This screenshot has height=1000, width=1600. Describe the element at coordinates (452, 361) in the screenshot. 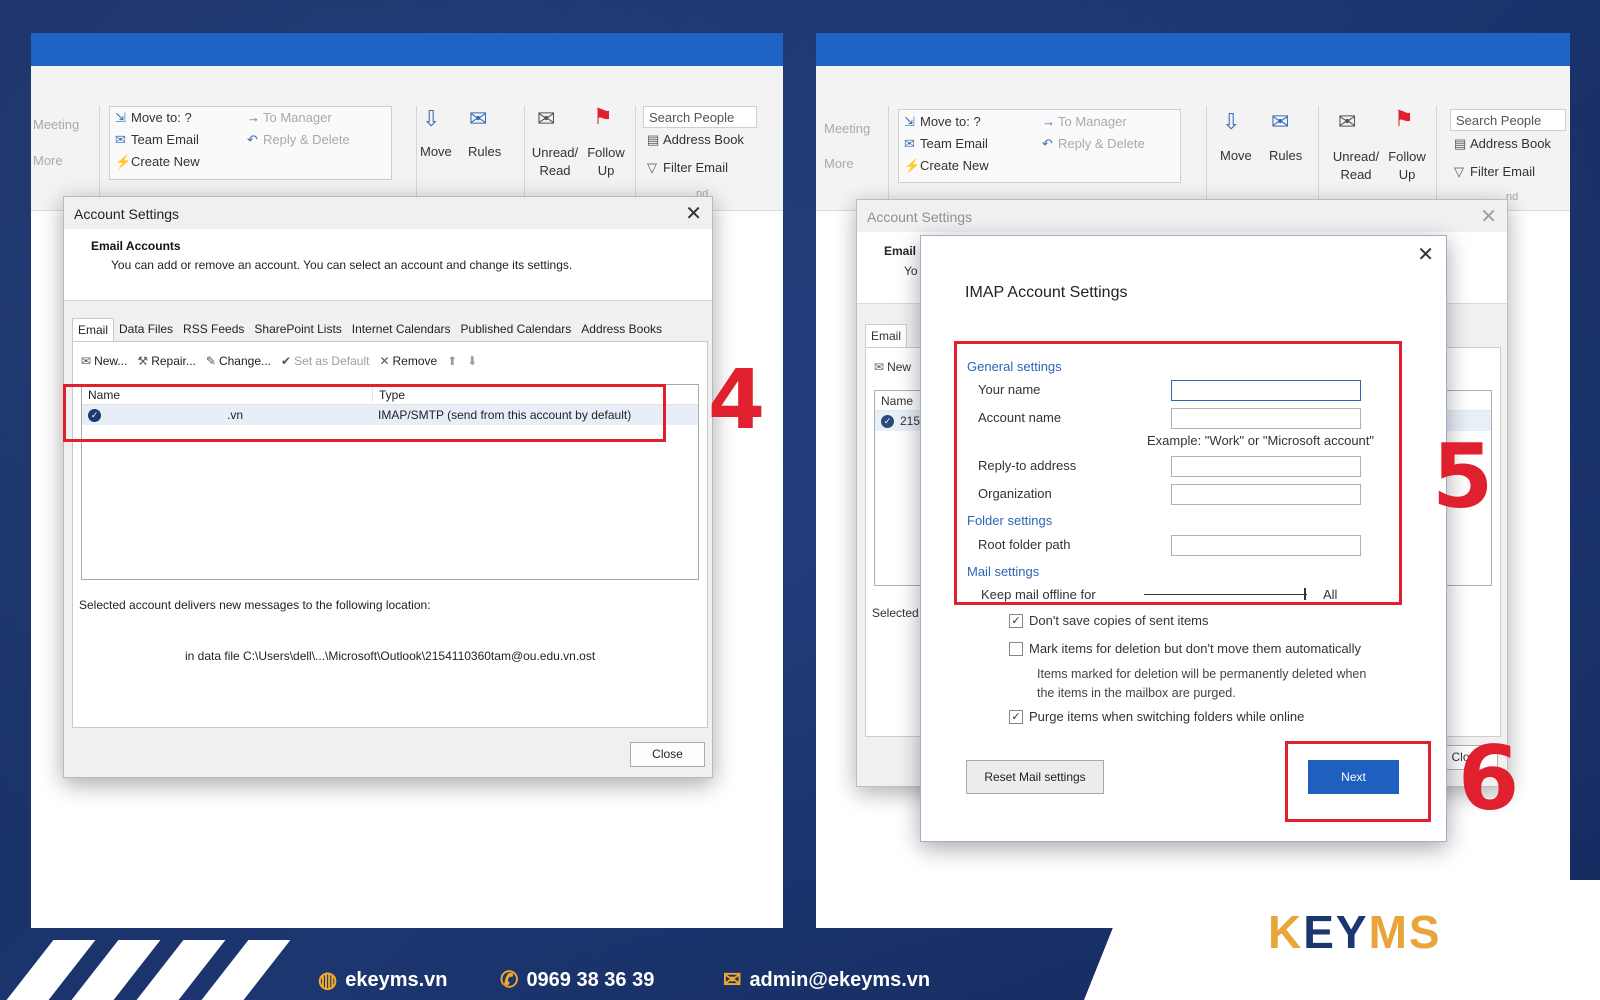

I see `move-up-icon: ⬆` at that location.